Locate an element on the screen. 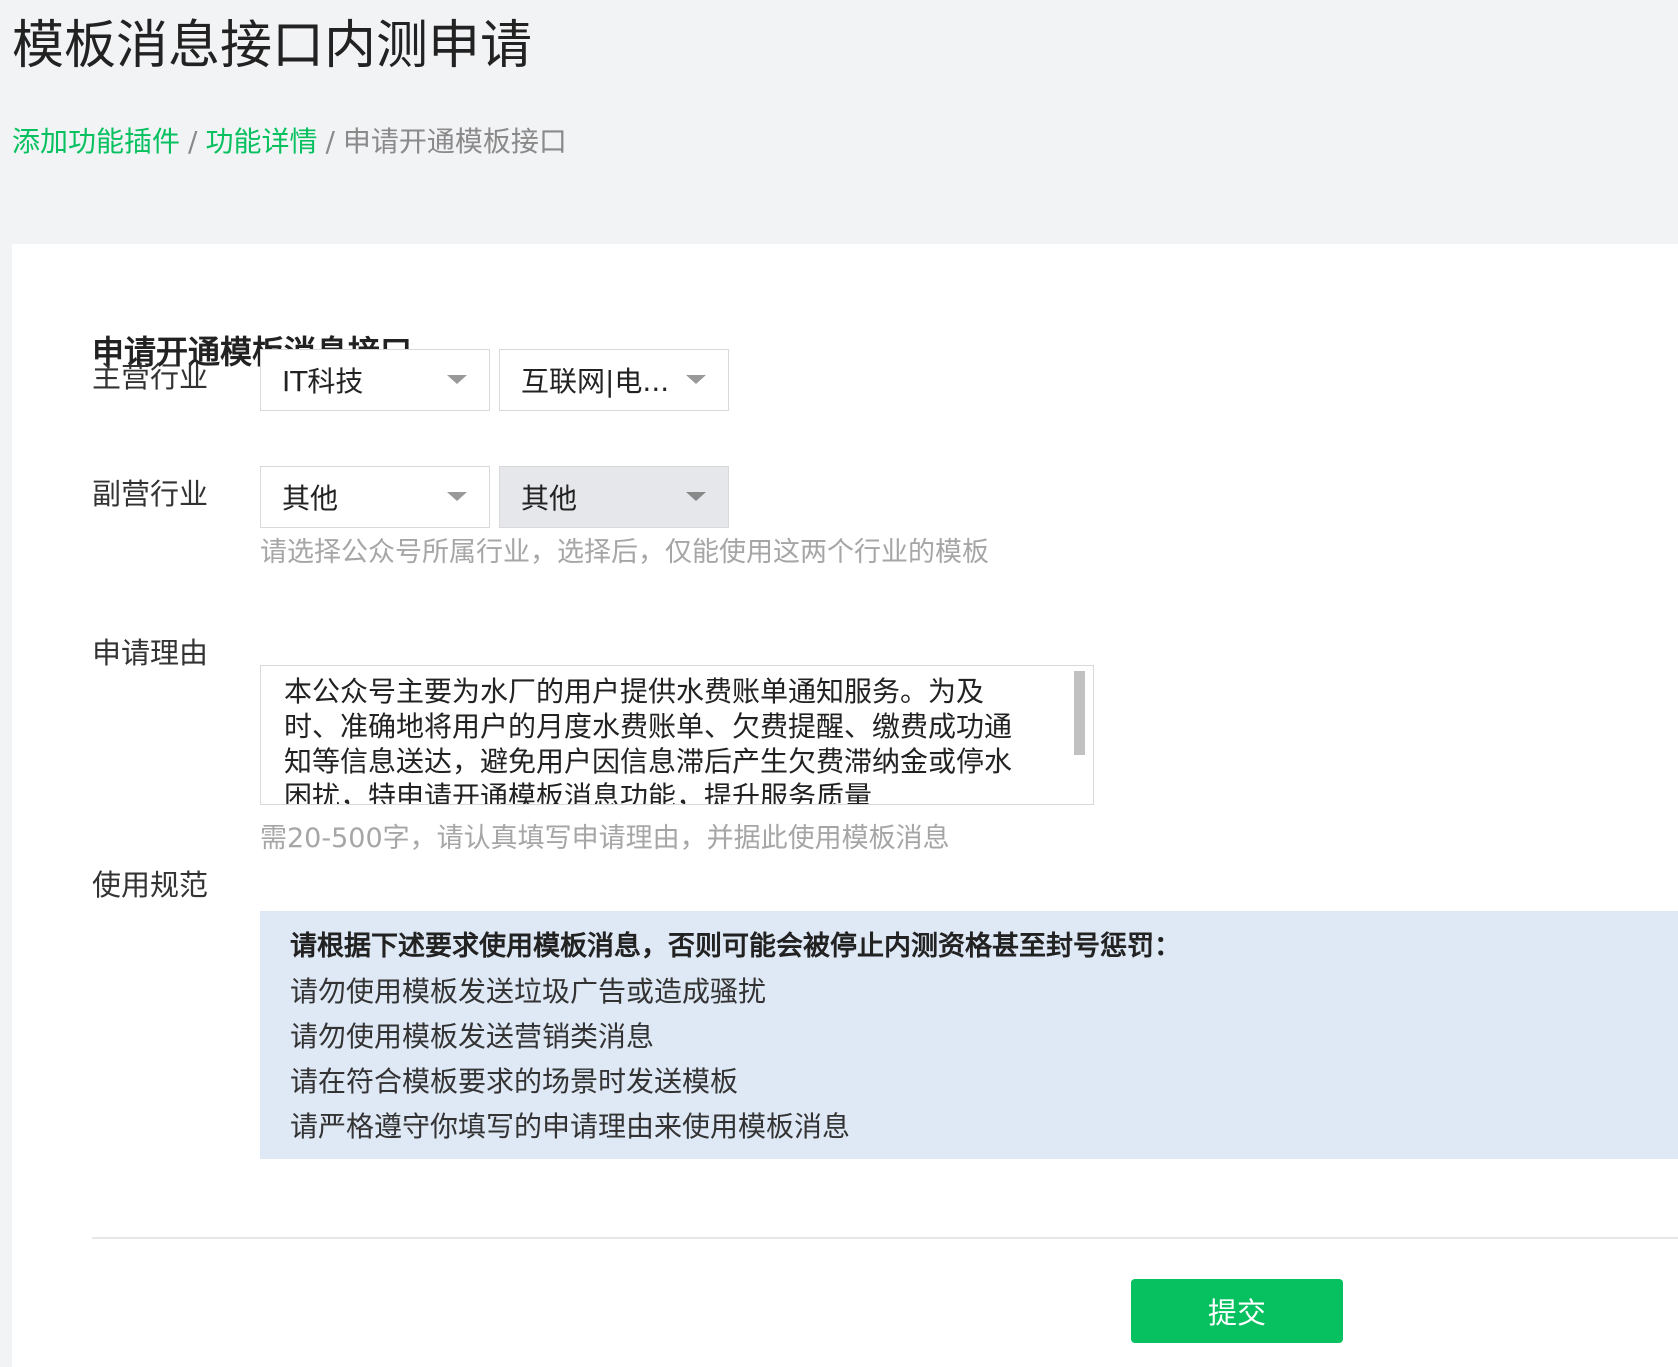 This screenshot has height=1367, width=1678. divider is located at coordinates (885, 1238).